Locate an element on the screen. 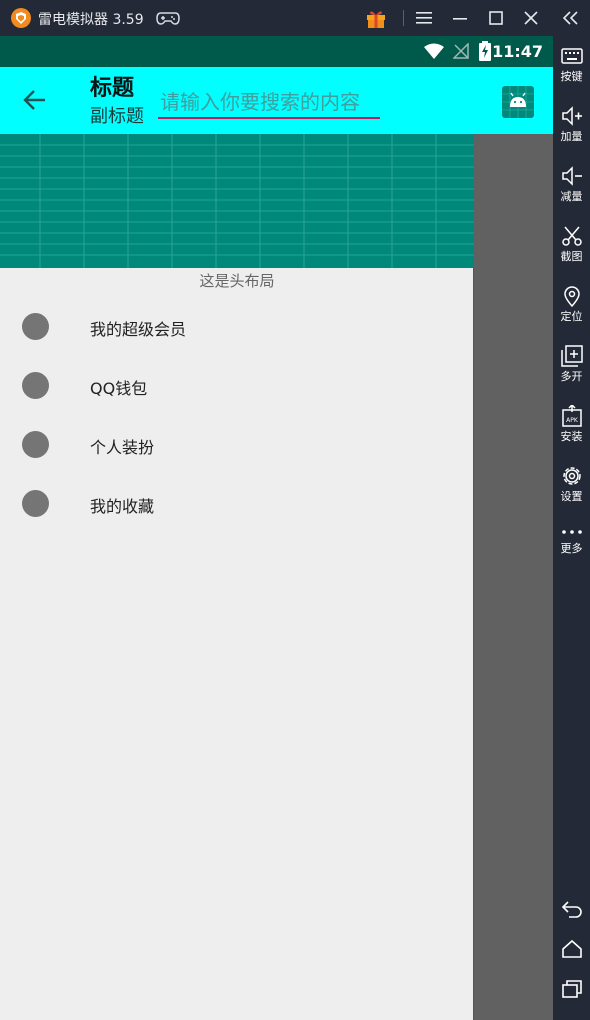 The width and height of the screenshot is (590, 1020). sidebar-item-label: 减量 is located at coordinates (571, 196).